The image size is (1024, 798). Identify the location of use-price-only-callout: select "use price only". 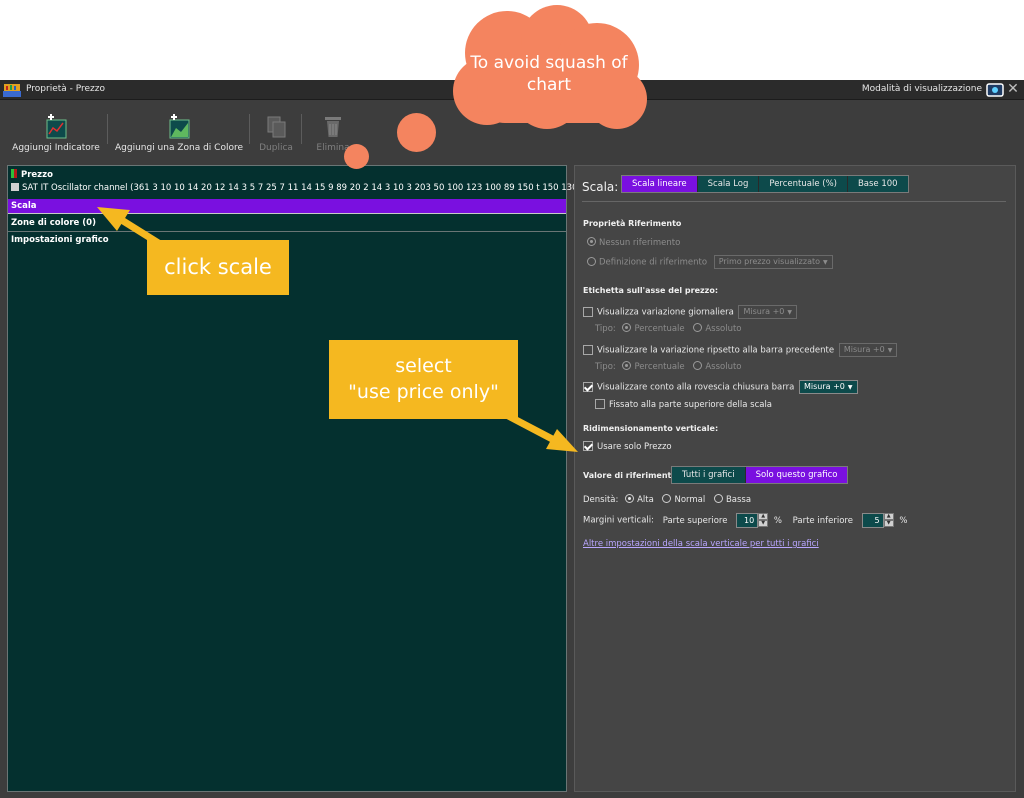
(423, 379).